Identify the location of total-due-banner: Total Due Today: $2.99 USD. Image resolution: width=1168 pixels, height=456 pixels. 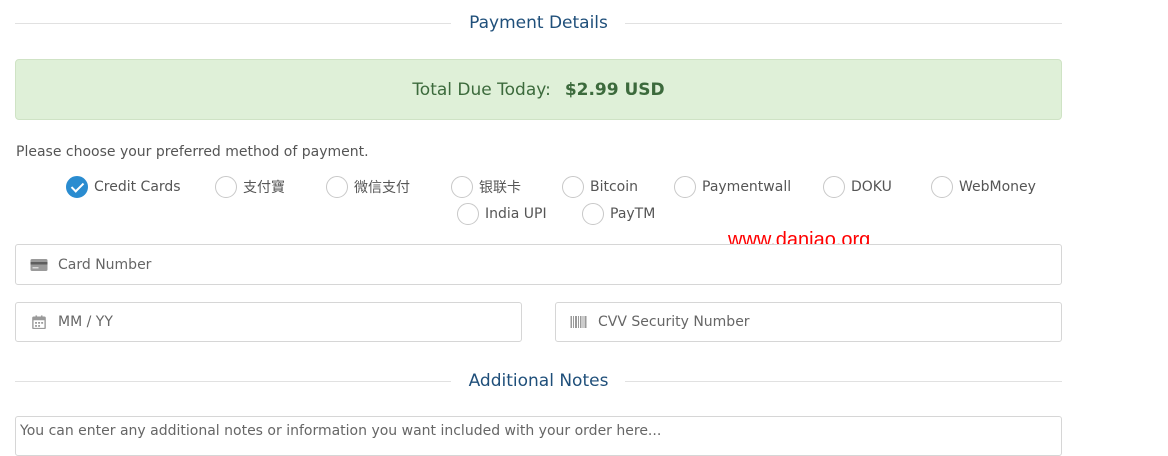
(538, 89).